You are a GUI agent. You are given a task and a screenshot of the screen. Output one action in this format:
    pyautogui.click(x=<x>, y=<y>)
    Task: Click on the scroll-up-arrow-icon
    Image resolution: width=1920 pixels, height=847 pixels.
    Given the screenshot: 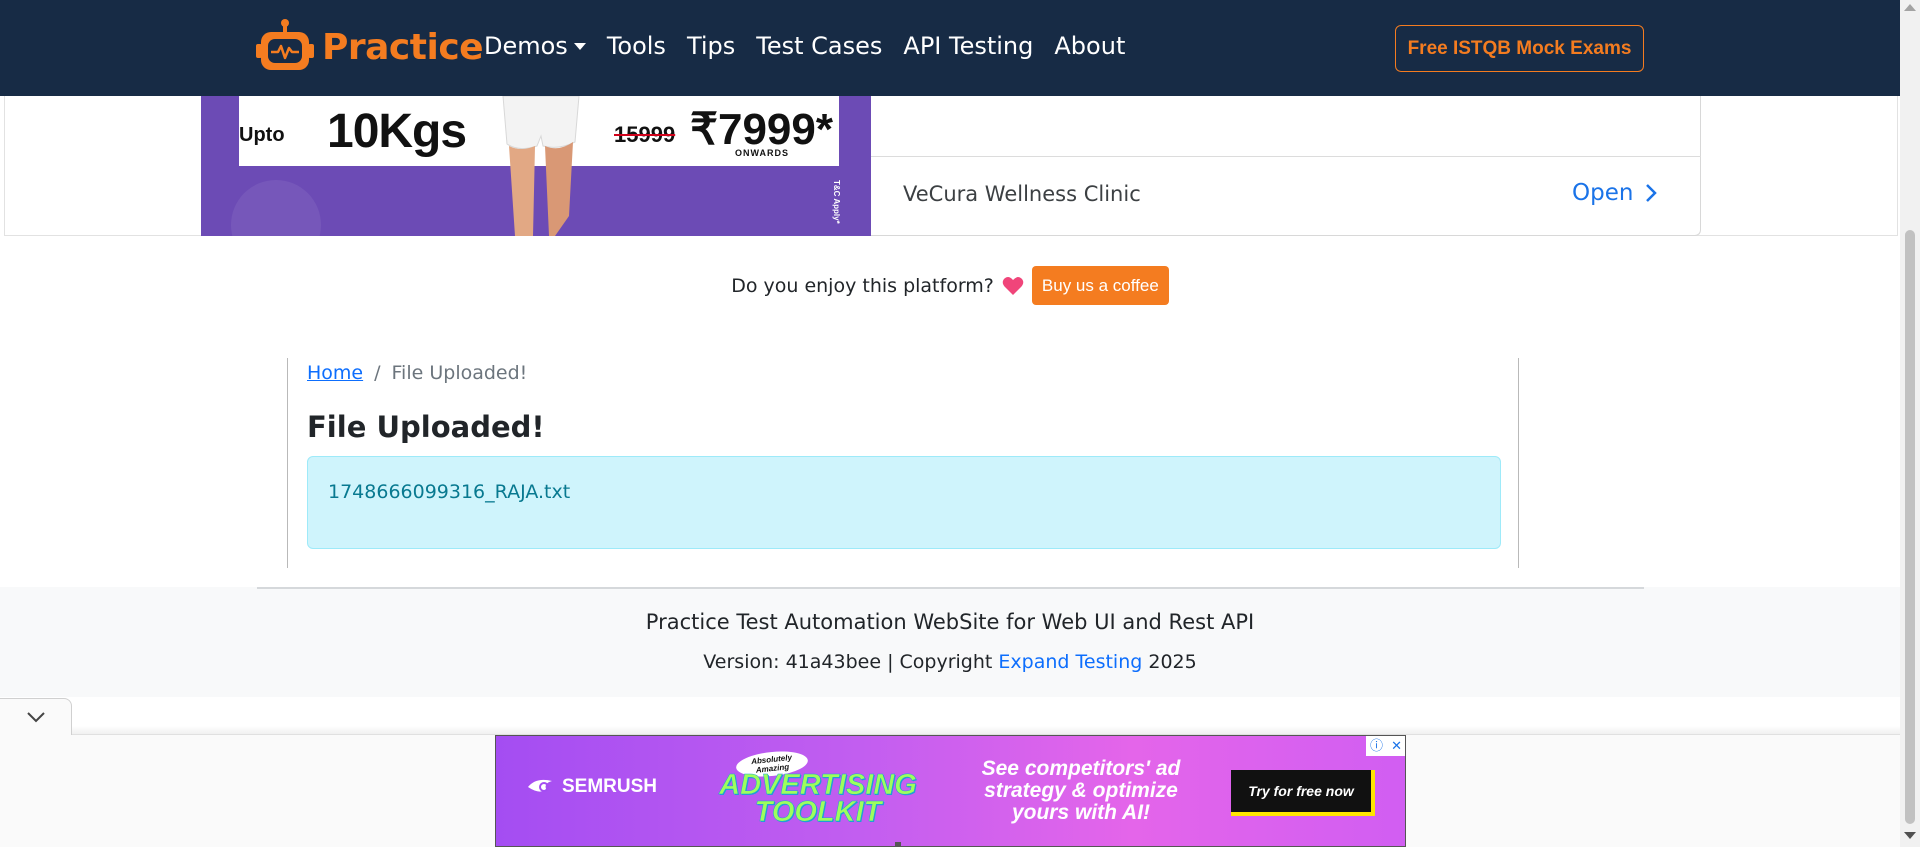 What is the action you would take?
    pyautogui.click(x=1910, y=7)
    